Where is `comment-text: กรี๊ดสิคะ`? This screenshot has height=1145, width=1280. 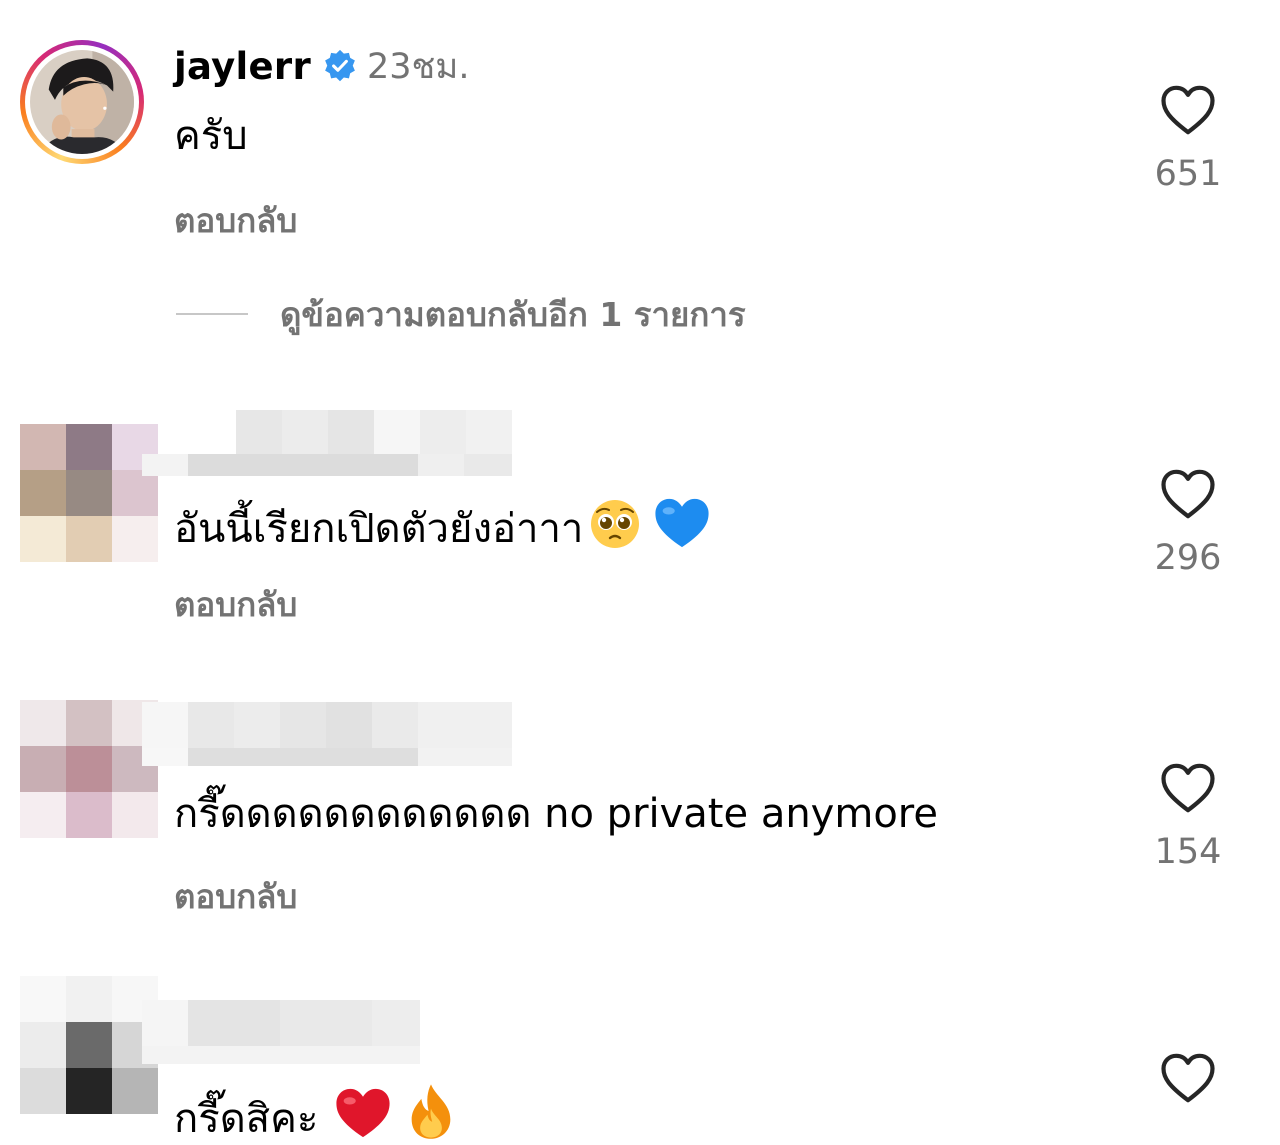
comment-text: กรี๊ดสิคะ is located at coordinates (315, 1112).